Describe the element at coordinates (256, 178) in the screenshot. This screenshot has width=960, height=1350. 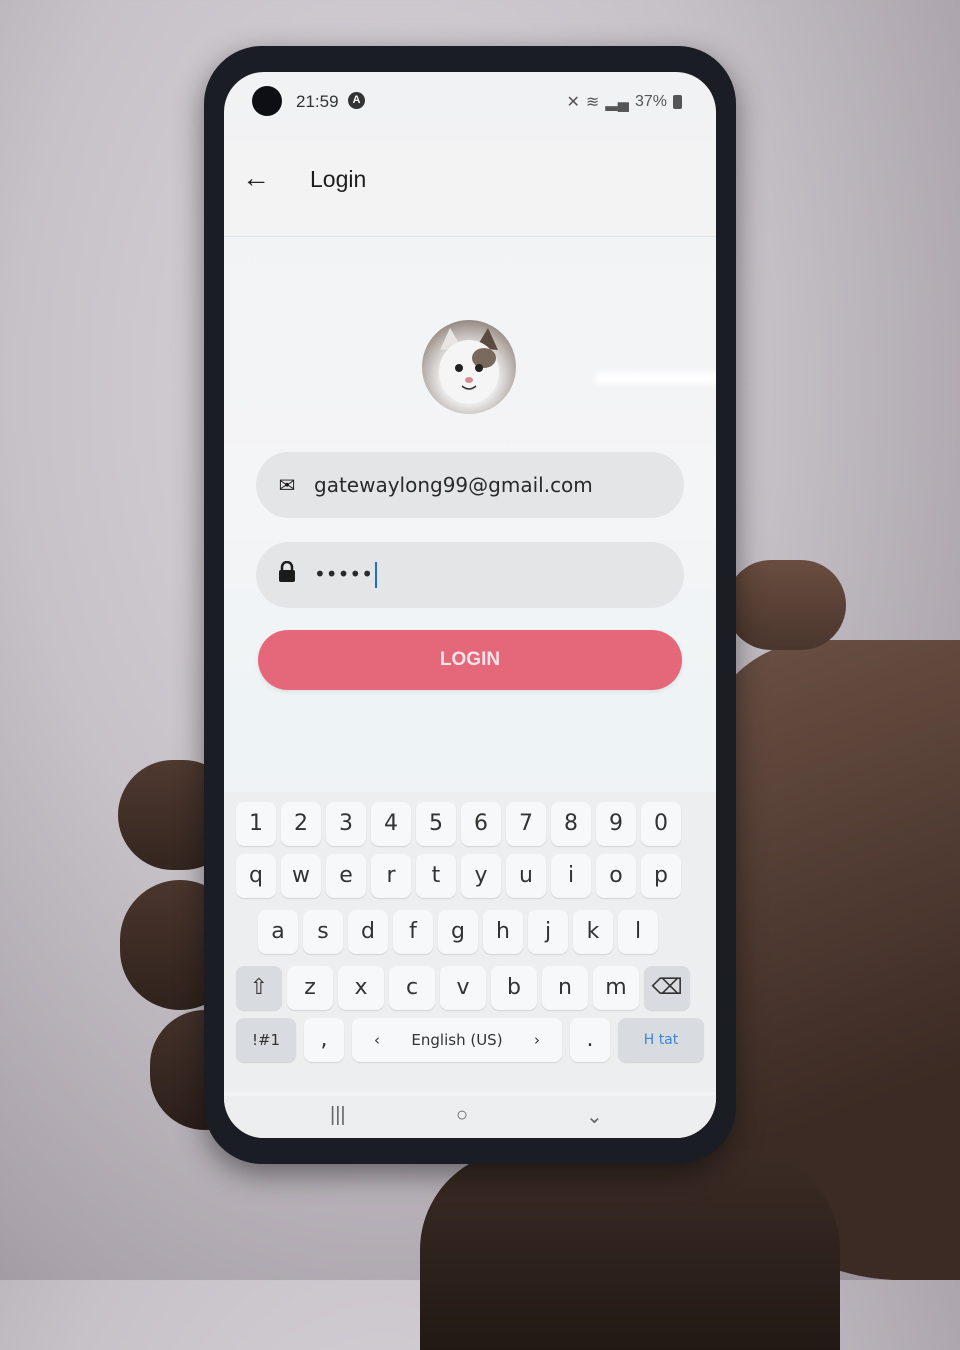
I see `back-arrow-icon: ←` at that location.